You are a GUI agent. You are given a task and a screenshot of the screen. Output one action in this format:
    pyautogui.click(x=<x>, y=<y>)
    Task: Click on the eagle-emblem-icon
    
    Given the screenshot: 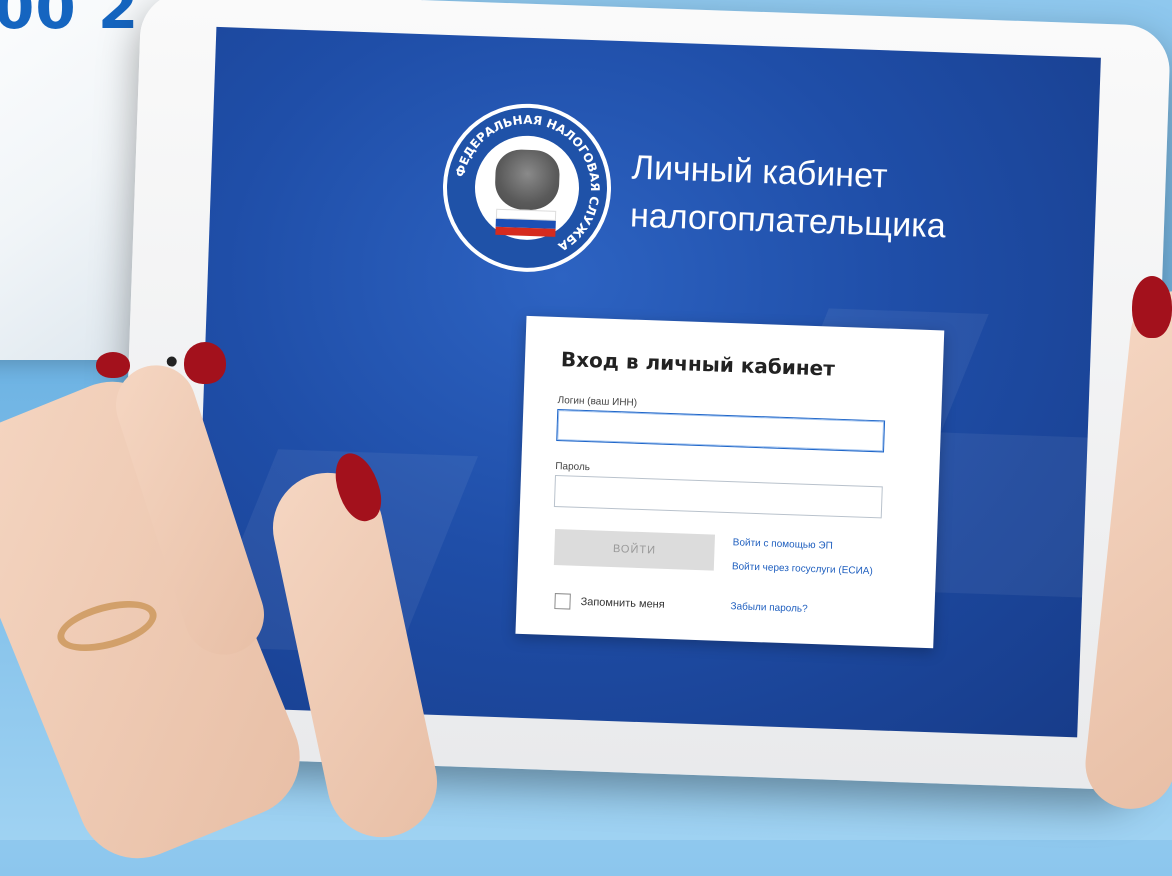 What is the action you would take?
    pyautogui.click(x=527, y=179)
    